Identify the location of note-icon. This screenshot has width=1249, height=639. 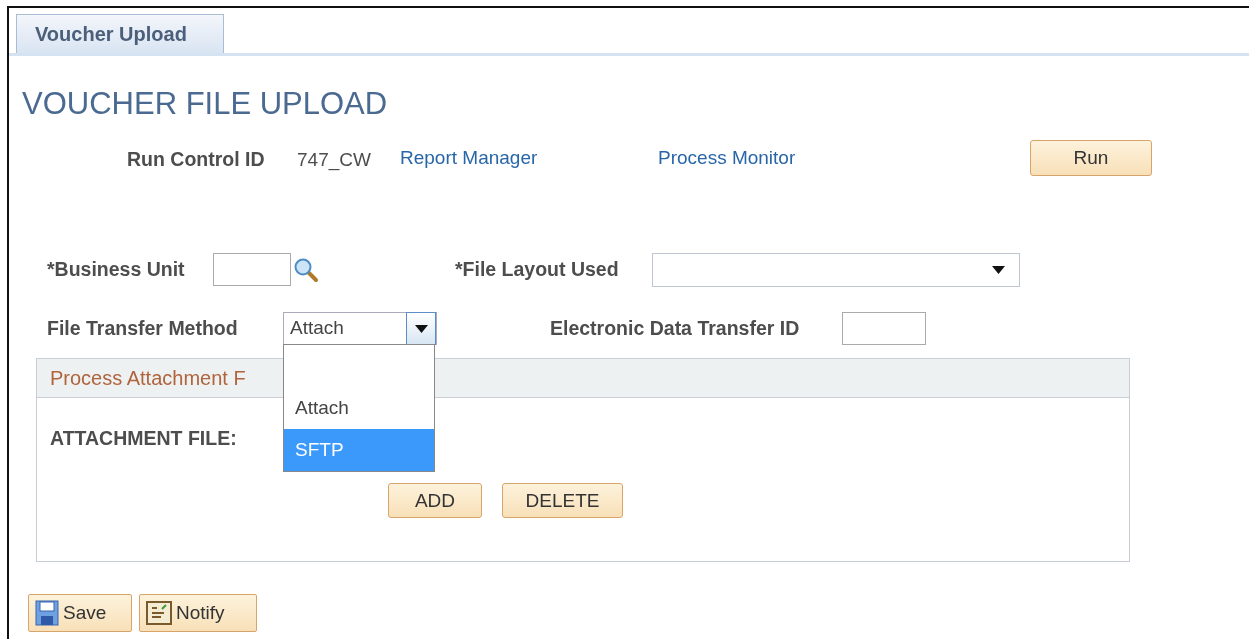
(159, 613).